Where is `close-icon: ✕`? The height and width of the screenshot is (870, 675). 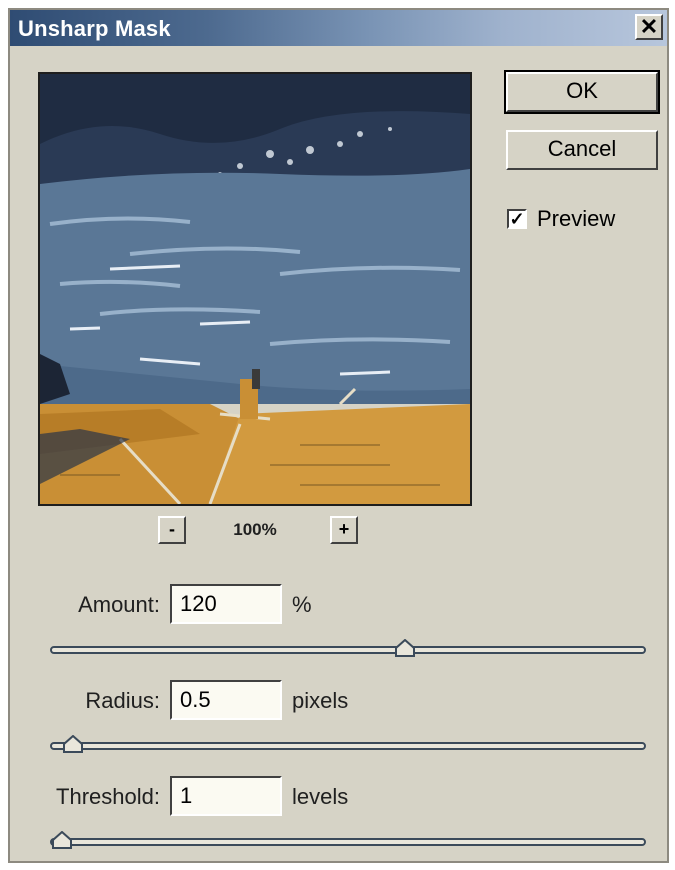 close-icon: ✕ is located at coordinates (649, 26).